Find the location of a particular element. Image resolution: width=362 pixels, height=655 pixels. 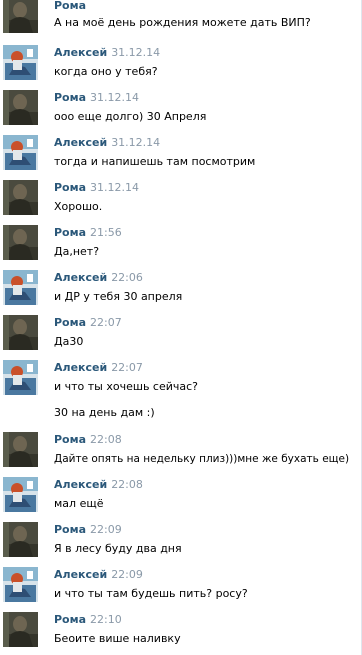

message-text: ооо еще долго) 30 Апреля is located at coordinates (130, 116).